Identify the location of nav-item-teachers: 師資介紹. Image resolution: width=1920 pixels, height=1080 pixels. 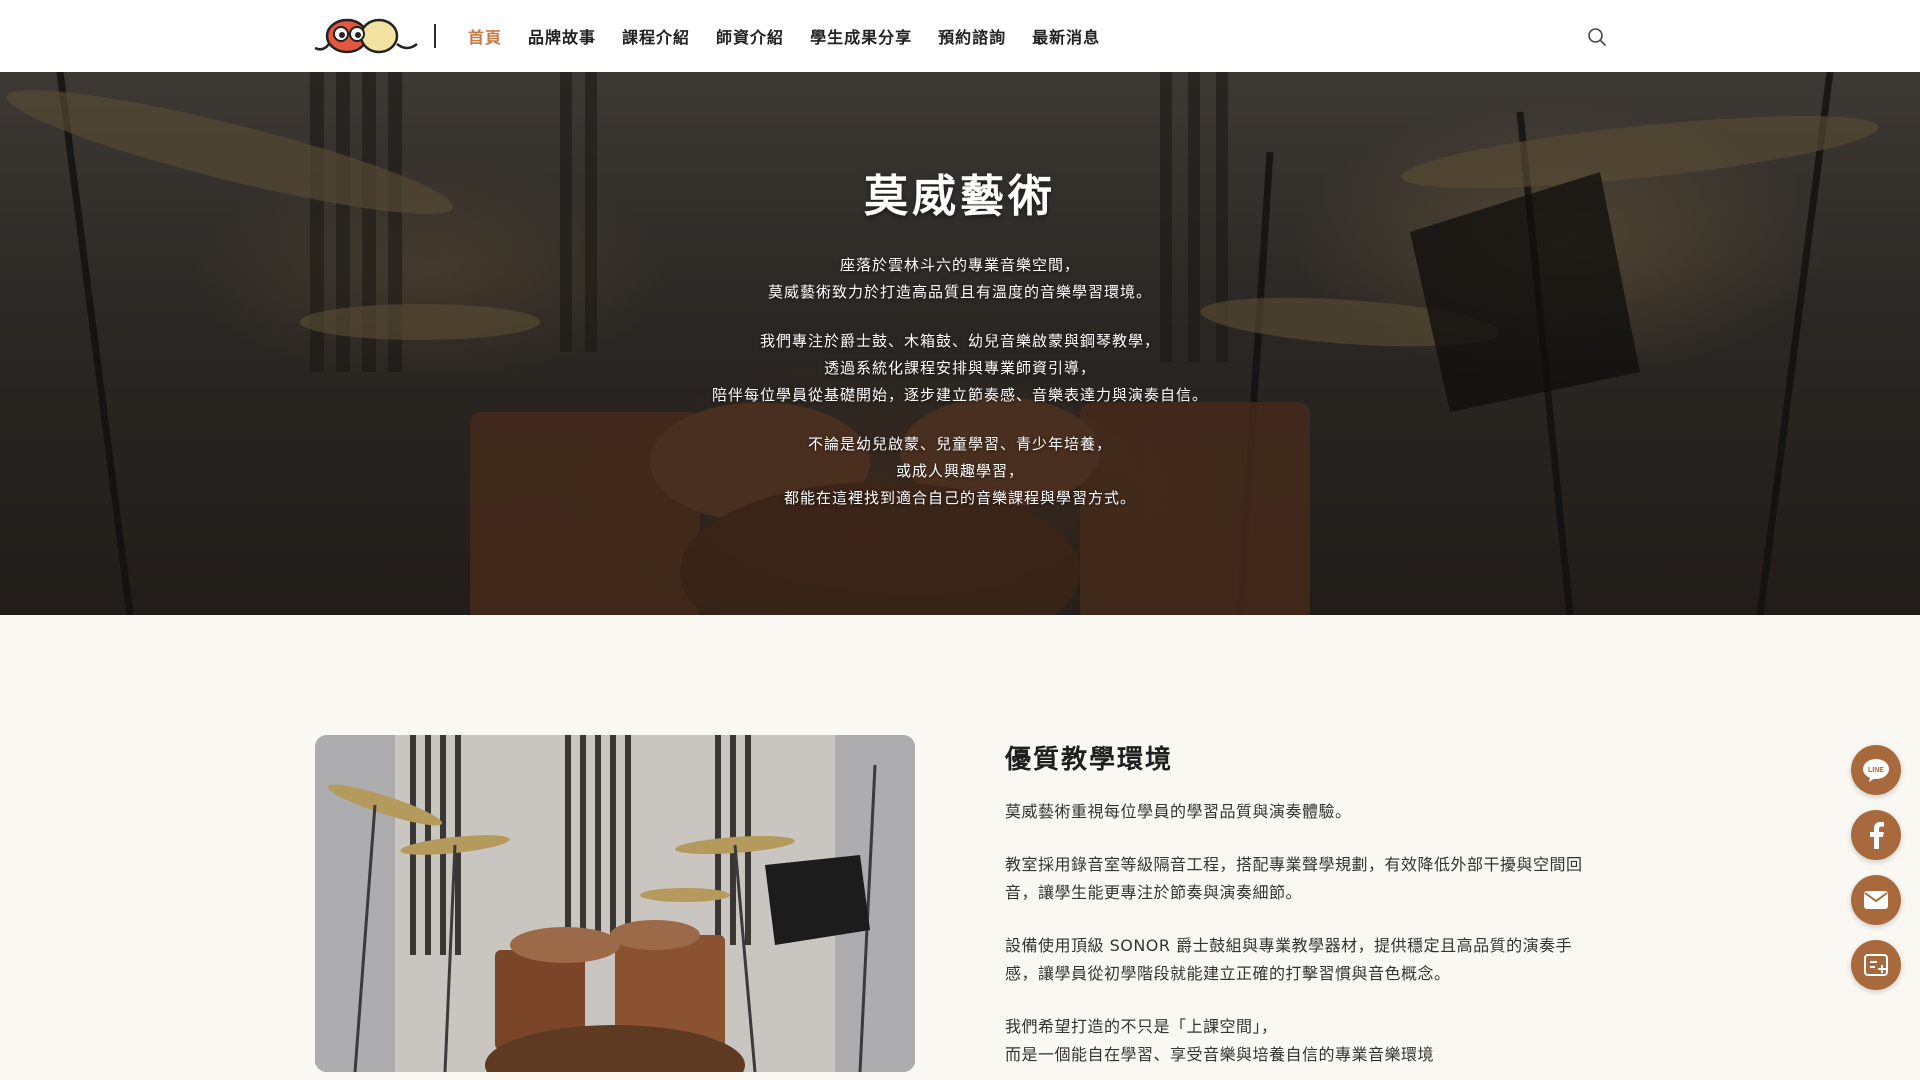
(750, 36).